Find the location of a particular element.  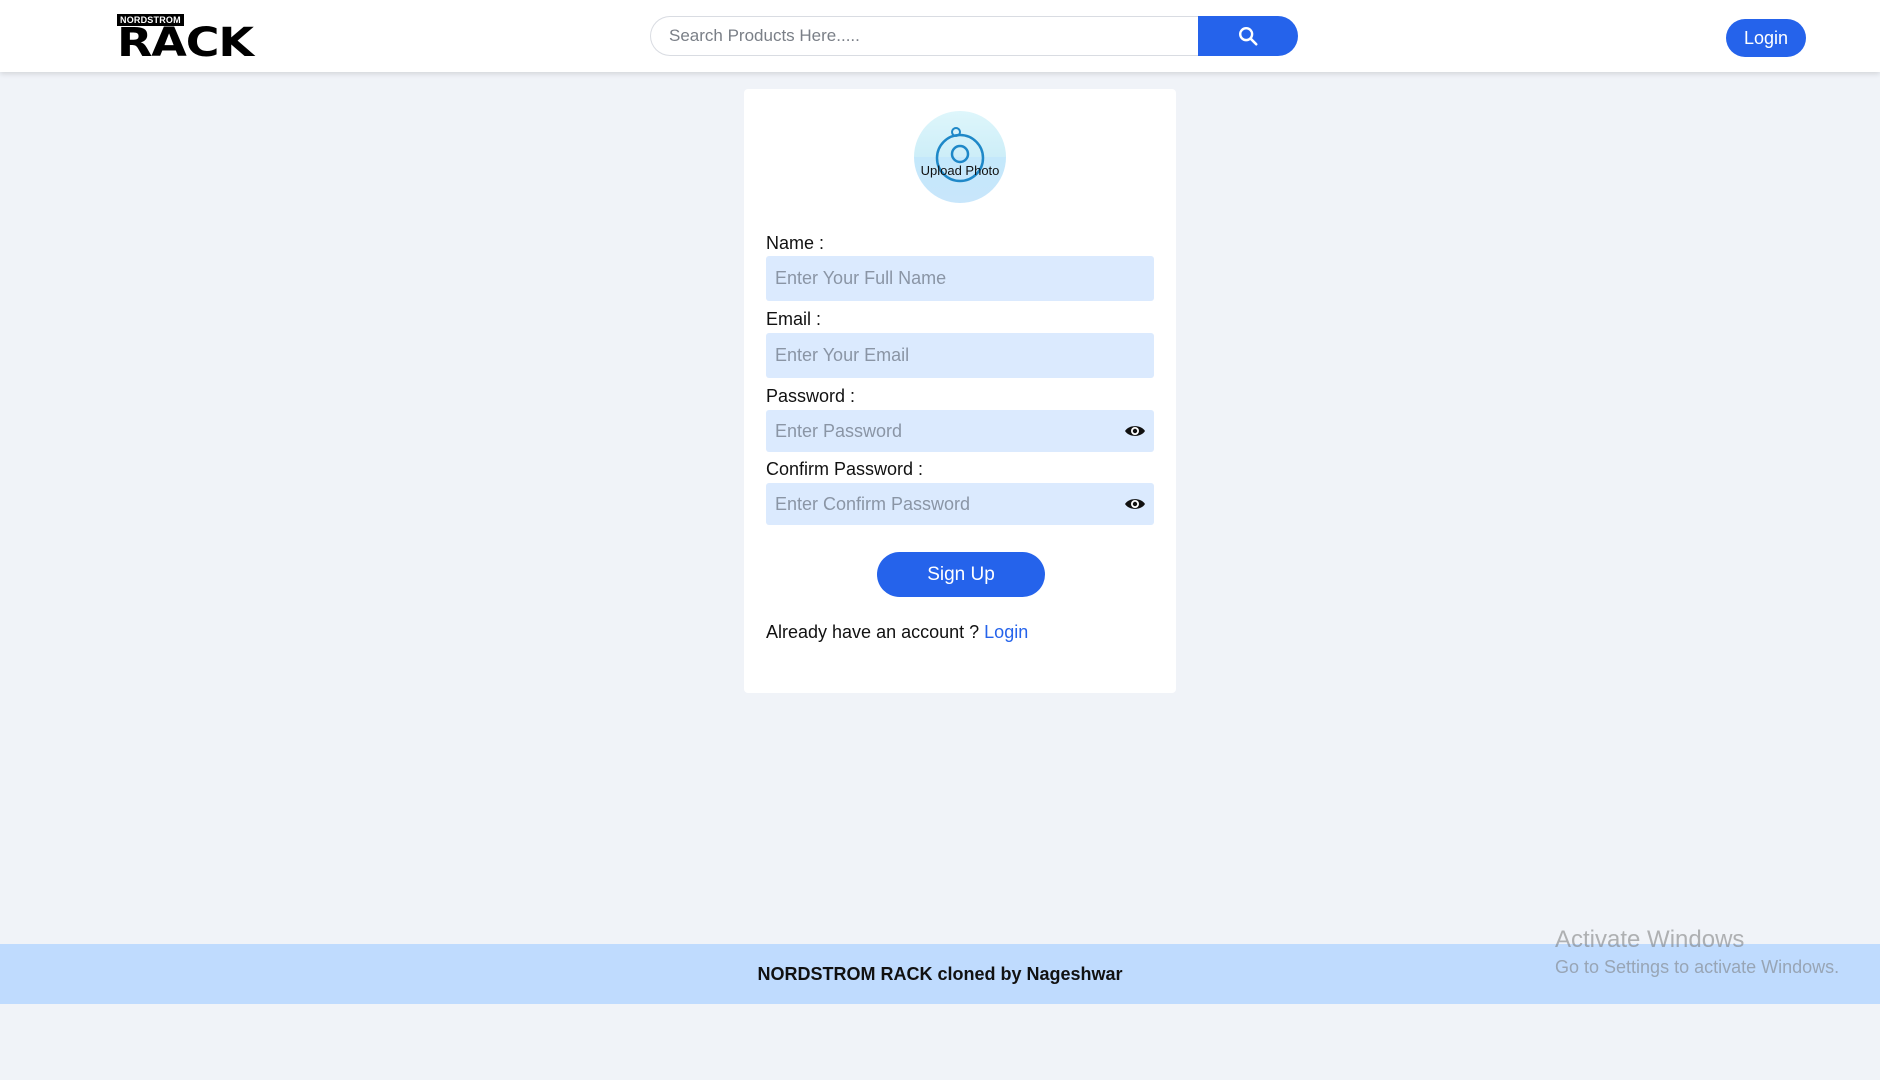

account-prompt-text: Already have an account ? is located at coordinates (873, 632).